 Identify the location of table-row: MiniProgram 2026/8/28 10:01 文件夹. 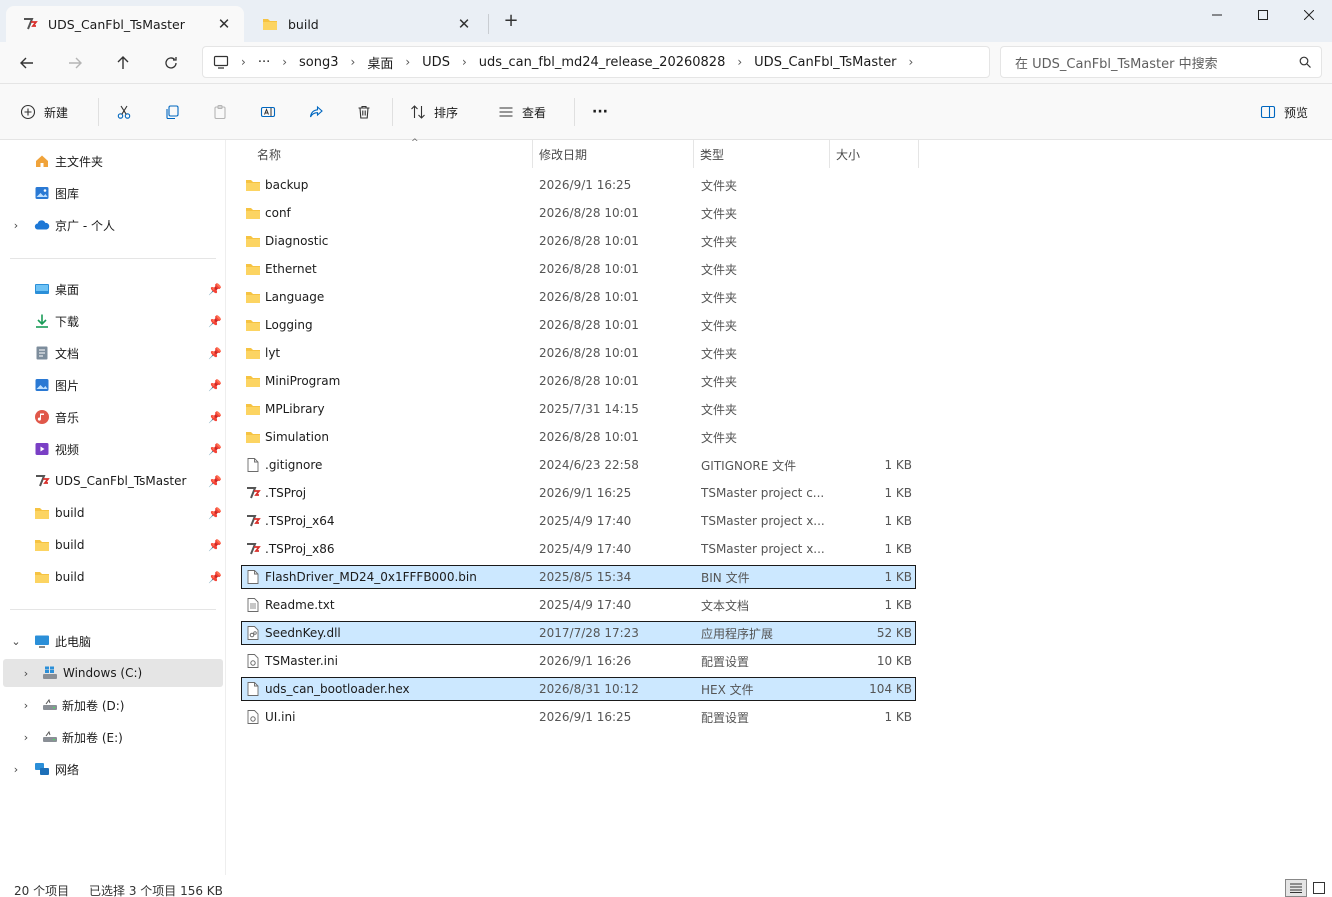
(578, 381).